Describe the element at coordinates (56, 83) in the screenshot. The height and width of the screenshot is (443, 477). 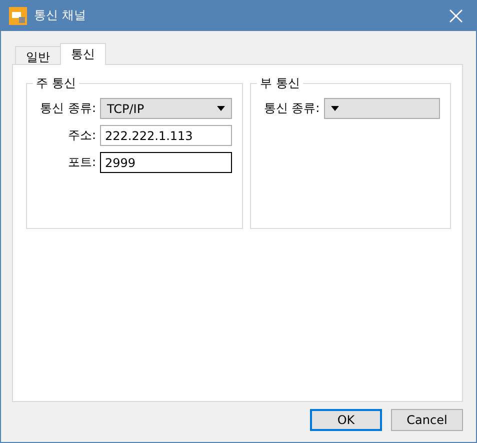
I see `group-title: 주 통신` at that location.